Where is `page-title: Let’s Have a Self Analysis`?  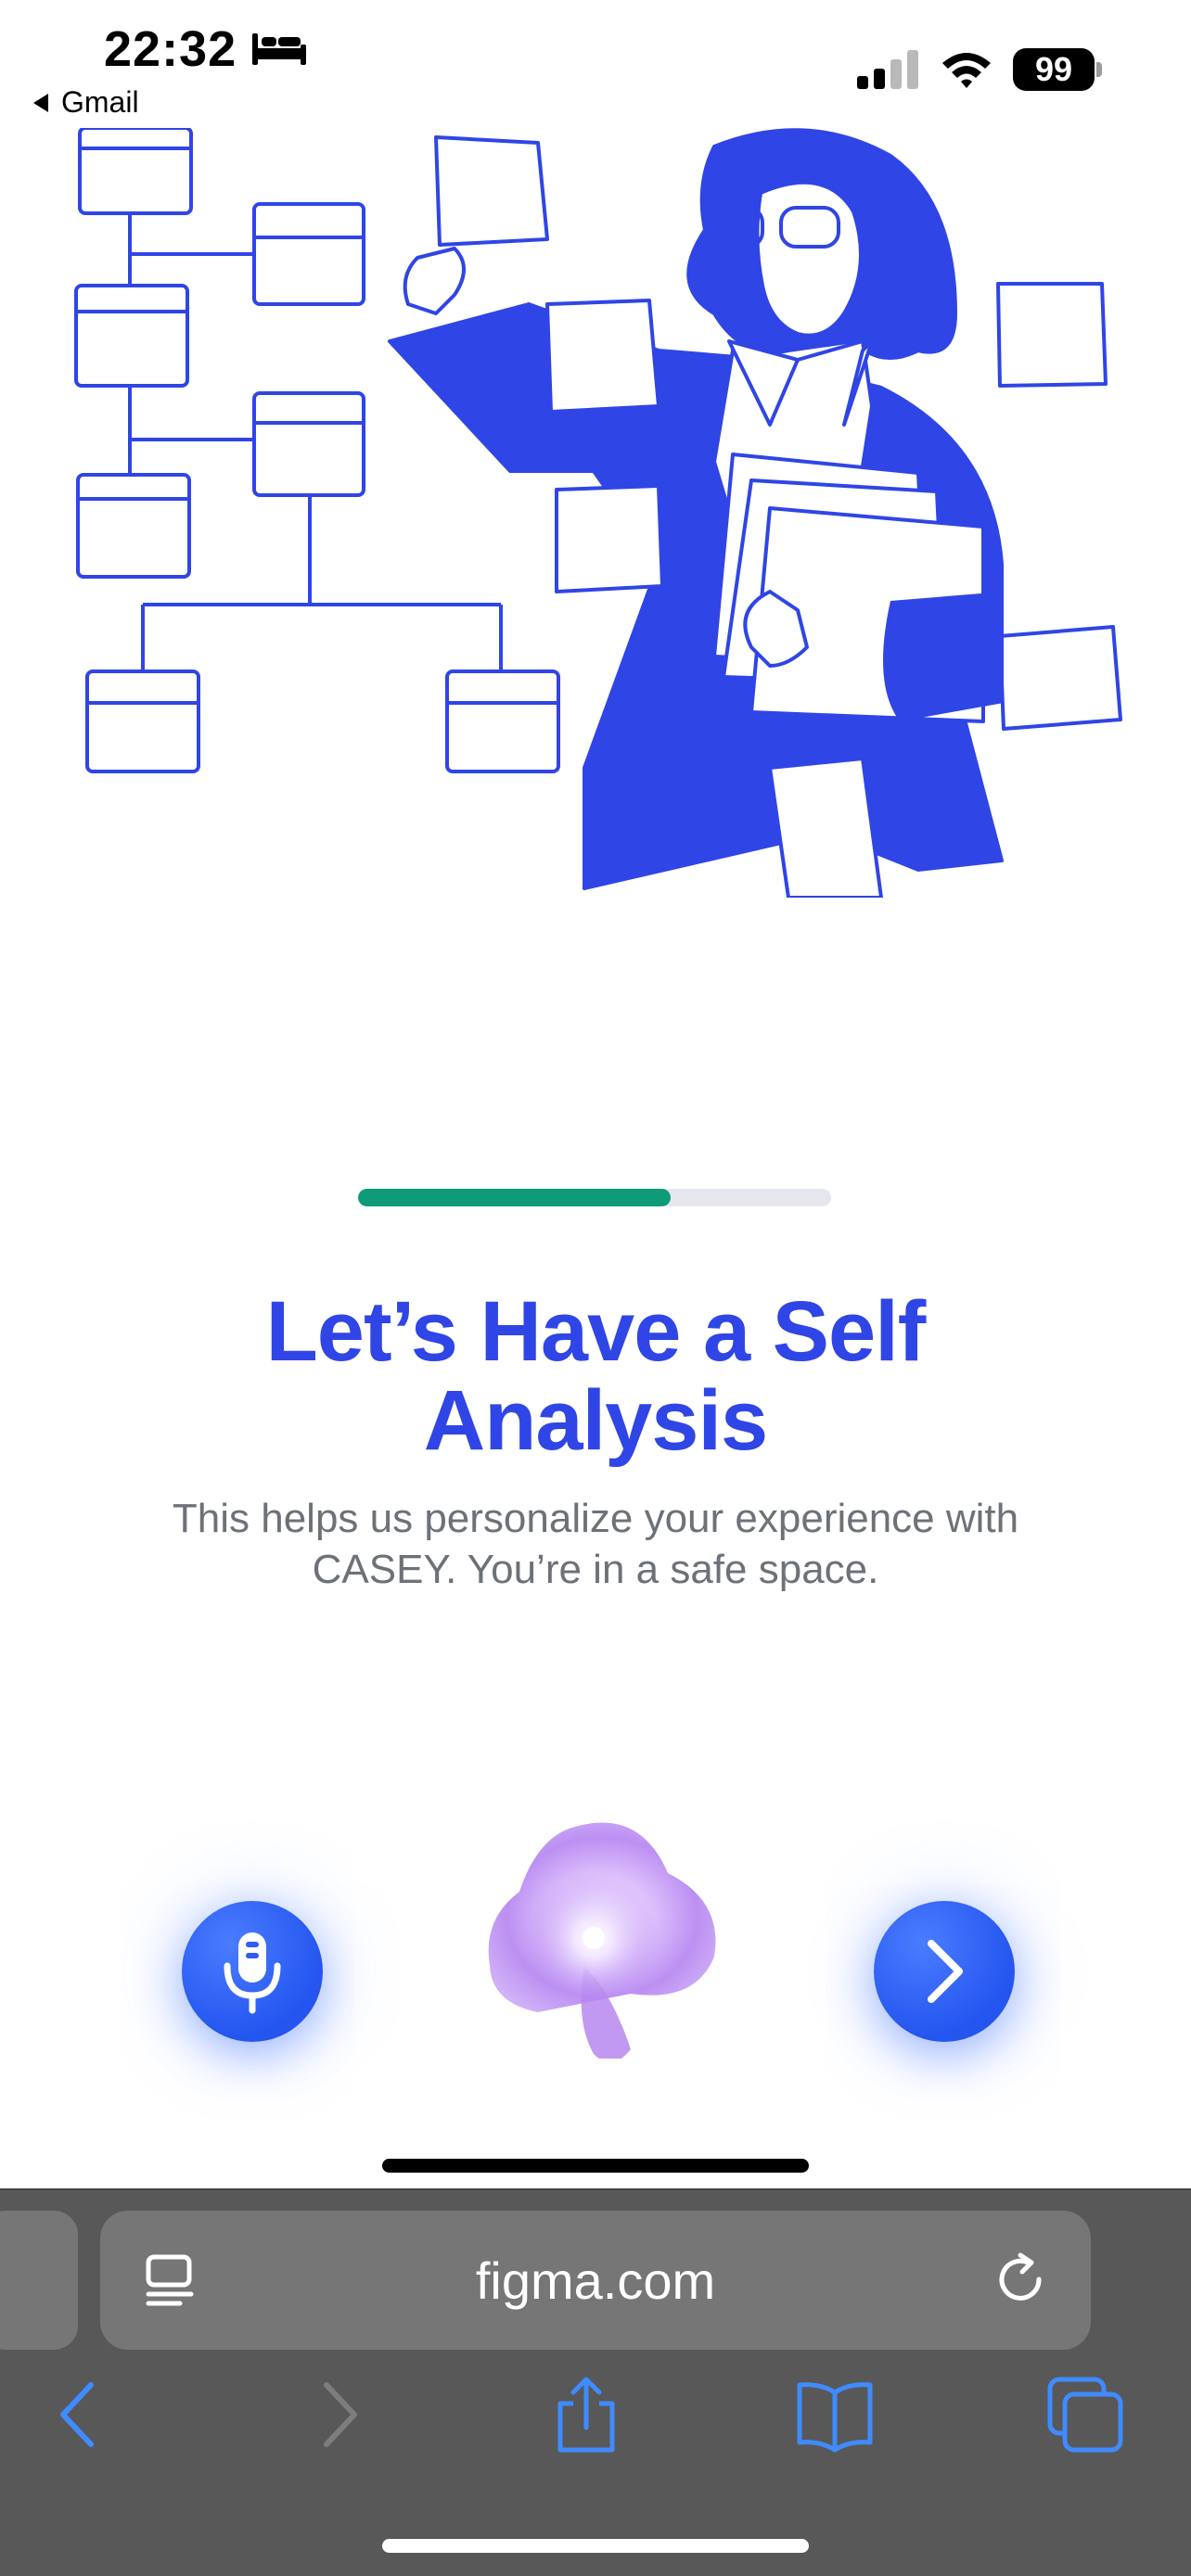
page-title: Let’s Have a Self Analysis is located at coordinates (596, 1376).